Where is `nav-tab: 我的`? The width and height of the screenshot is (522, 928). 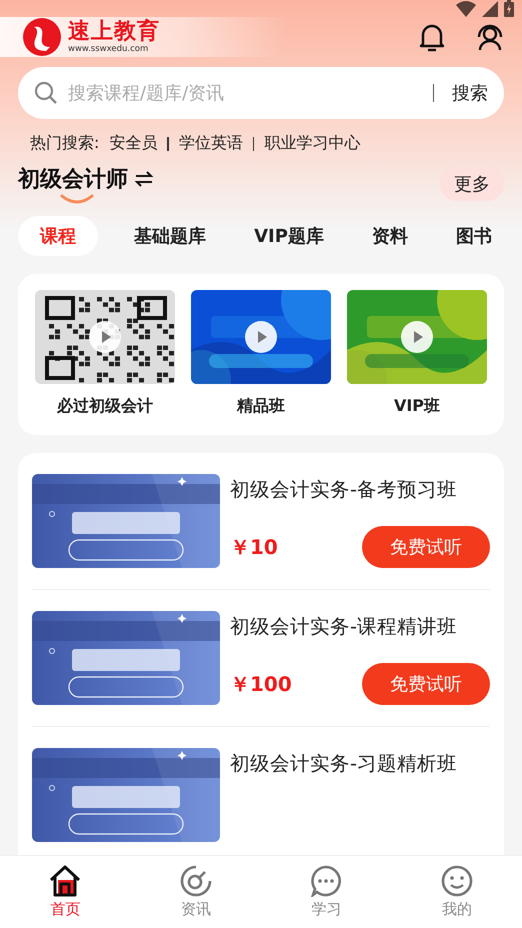
nav-tab: 我的 is located at coordinates (457, 892).